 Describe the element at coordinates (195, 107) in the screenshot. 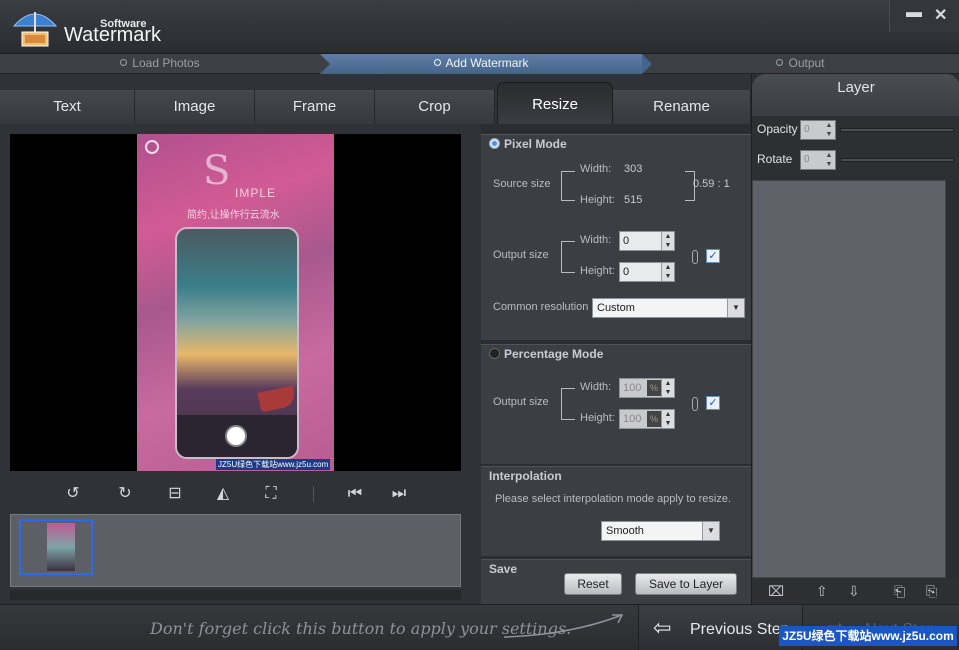

I see `tab-image: Image` at that location.